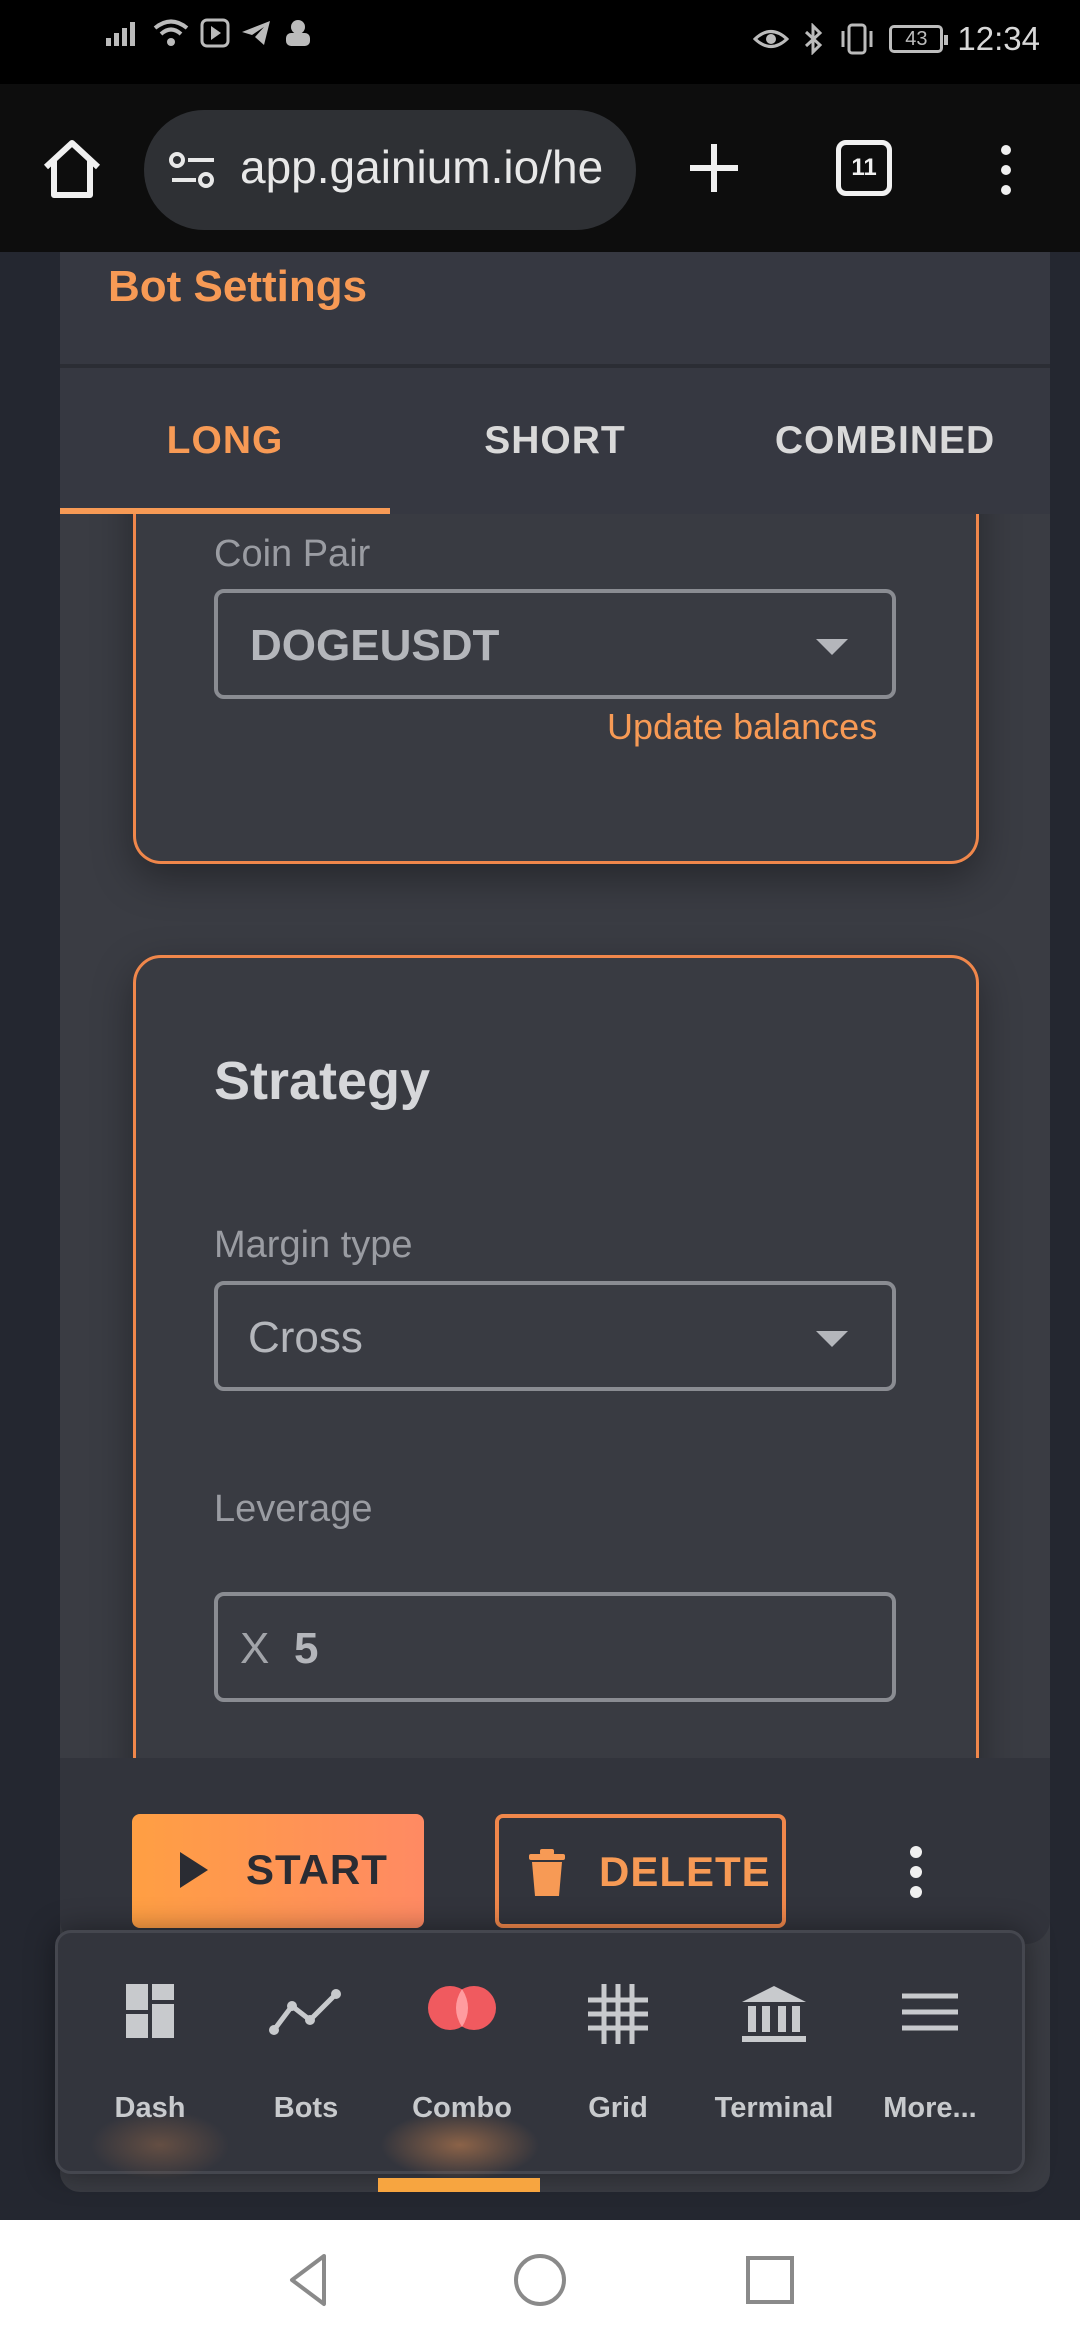 Image resolution: width=1080 pixels, height=2340 pixels. What do you see at coordinates (885, 441) in the screenshot?
I see `tab-combined: COMBINED` at bounding box center [885, 441].